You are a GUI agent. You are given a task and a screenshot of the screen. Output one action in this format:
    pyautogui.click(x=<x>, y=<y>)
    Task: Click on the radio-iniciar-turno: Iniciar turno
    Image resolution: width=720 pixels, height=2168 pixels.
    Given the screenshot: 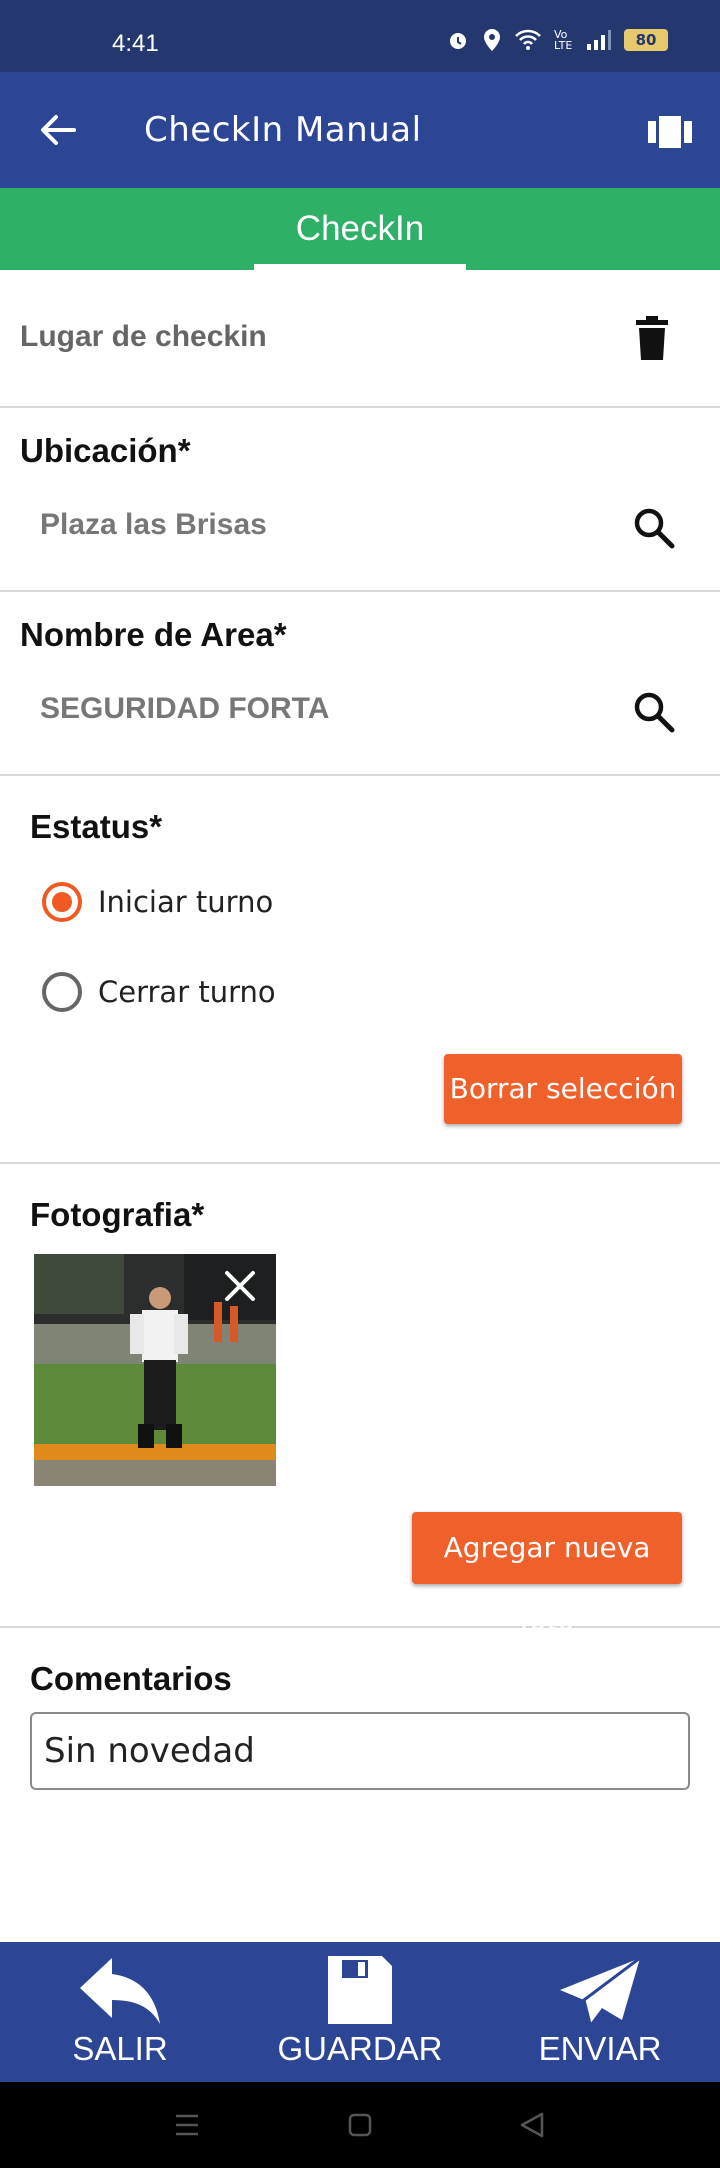 What is the action you would take?
    pyautogui.click(x=157, y=902)
    